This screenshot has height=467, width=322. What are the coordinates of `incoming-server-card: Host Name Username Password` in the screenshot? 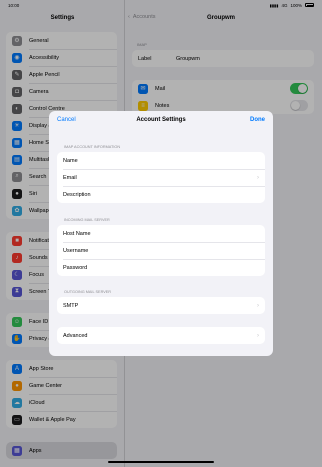 It's located at (161, 250).